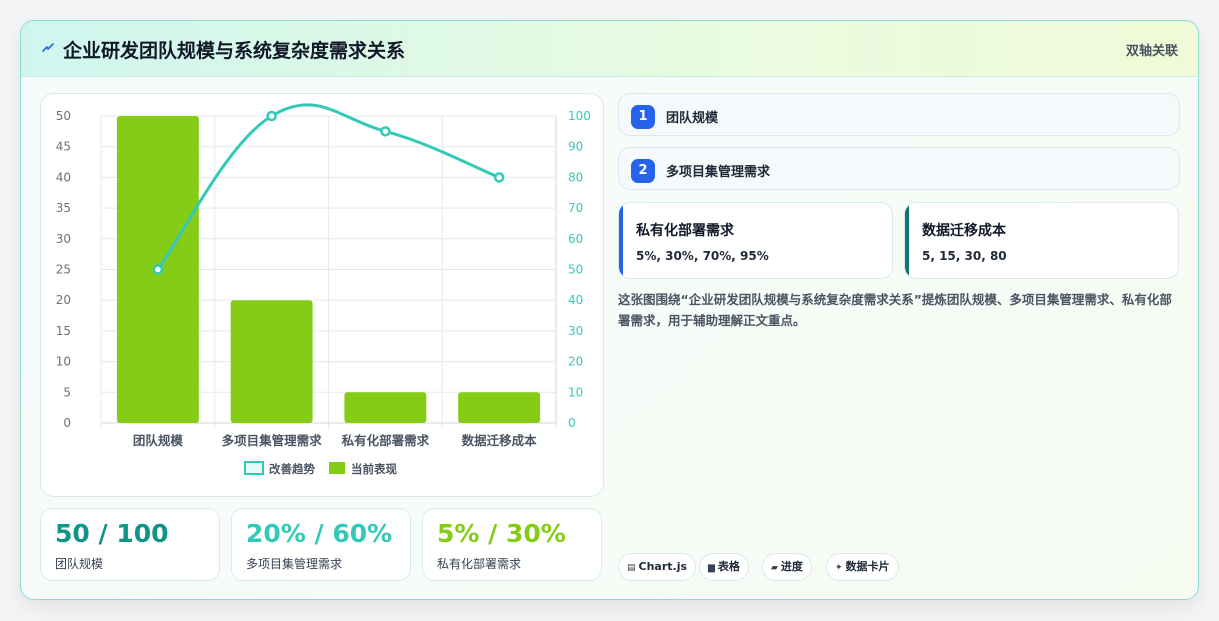 The width and height of the screenshot is (1219, 621). What do you see at coordinates (728, 566) in the screenshot?
I see `chip-label: 表格` at bounding box center [728, 566].